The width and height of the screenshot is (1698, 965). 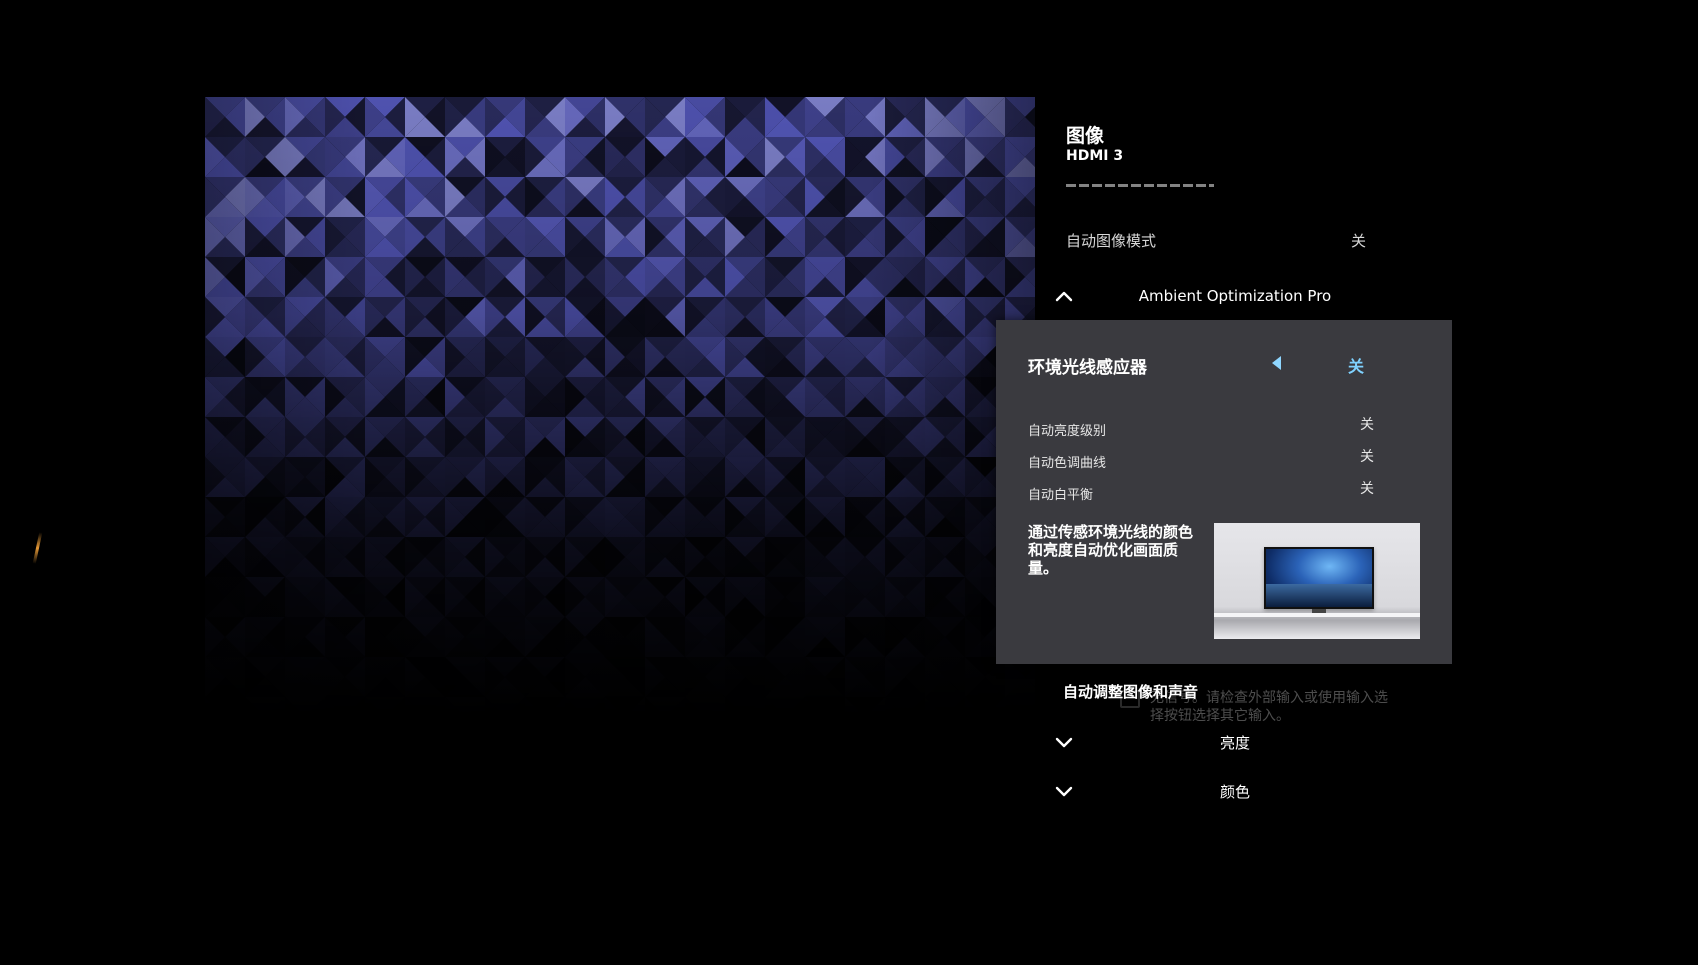 I want to click on panel-description: 通过传感环境光线的颜色和亮度自动优化画面质量。, so click(x=1111, y=550).